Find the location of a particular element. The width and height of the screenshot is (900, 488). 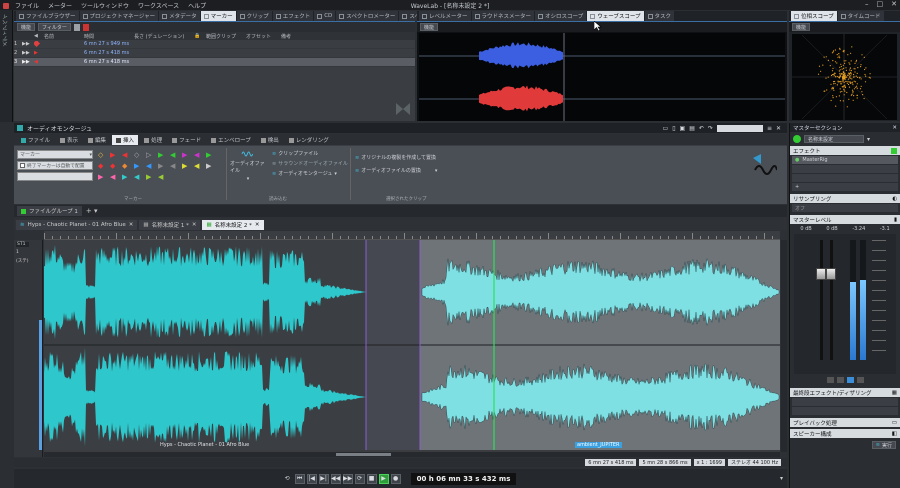

chevron-down-icon: ▾ is located at coordinates (868, 139).